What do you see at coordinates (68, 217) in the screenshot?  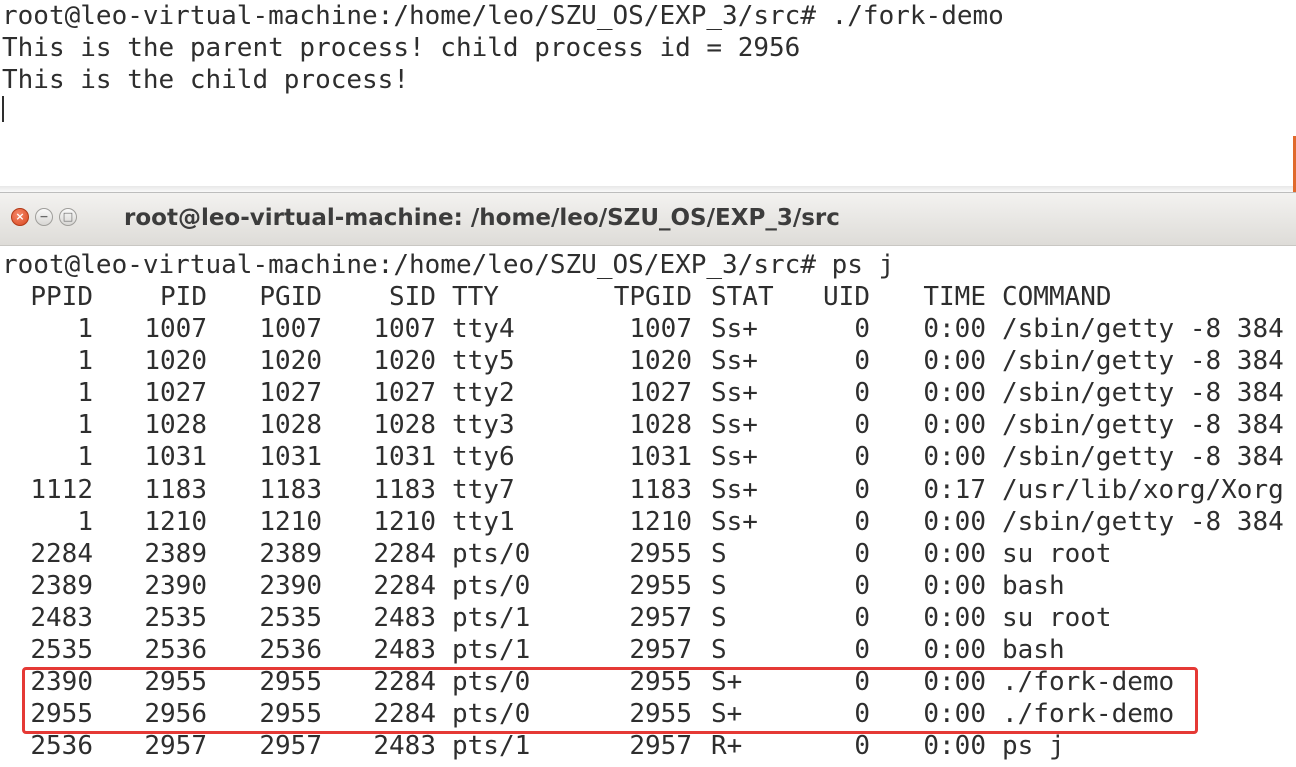 I see `maximize-button: □` at bounding box center [68, 217].